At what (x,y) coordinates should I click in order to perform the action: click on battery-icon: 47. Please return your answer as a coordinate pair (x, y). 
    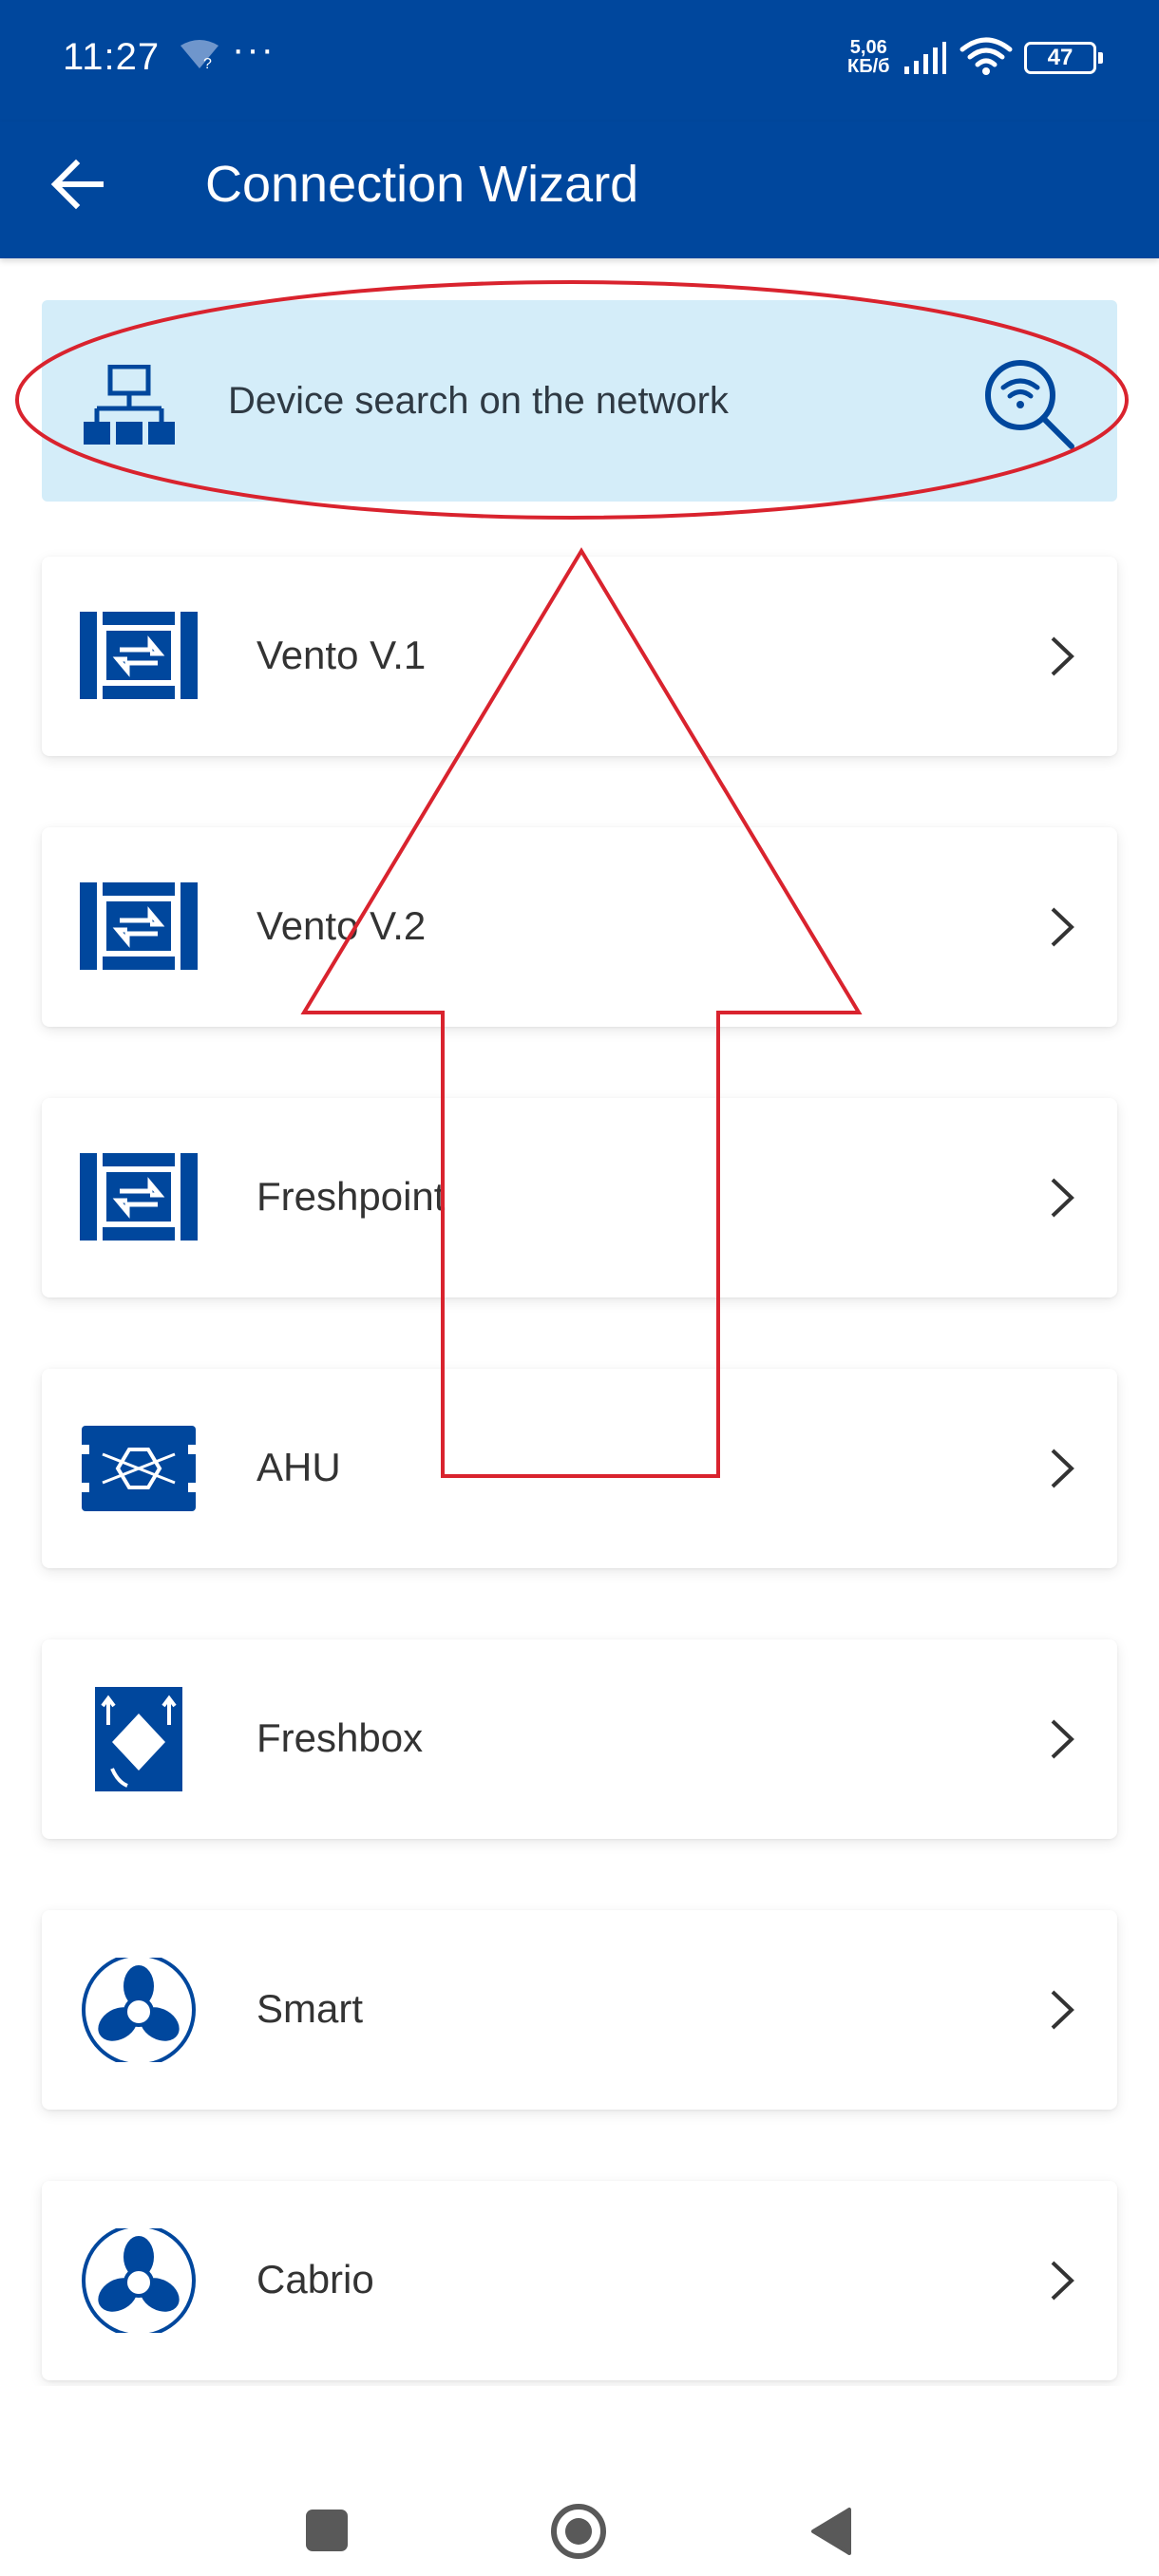
    Looking at the image, I should click on (1063, 58).